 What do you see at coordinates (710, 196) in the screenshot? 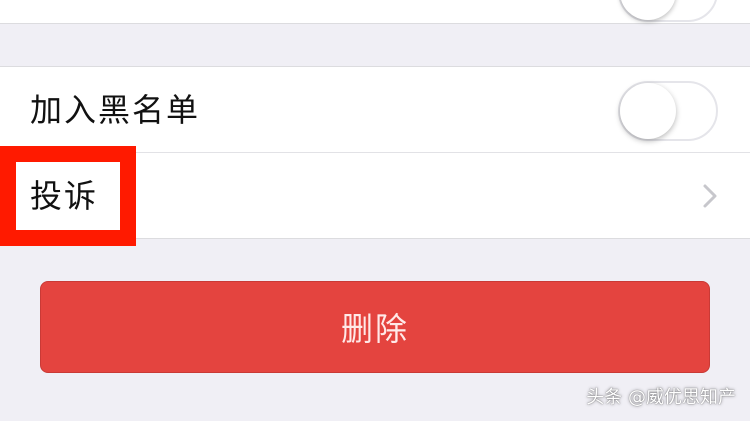
I see `chevron-right-icon` at bounding box center [710, 196].